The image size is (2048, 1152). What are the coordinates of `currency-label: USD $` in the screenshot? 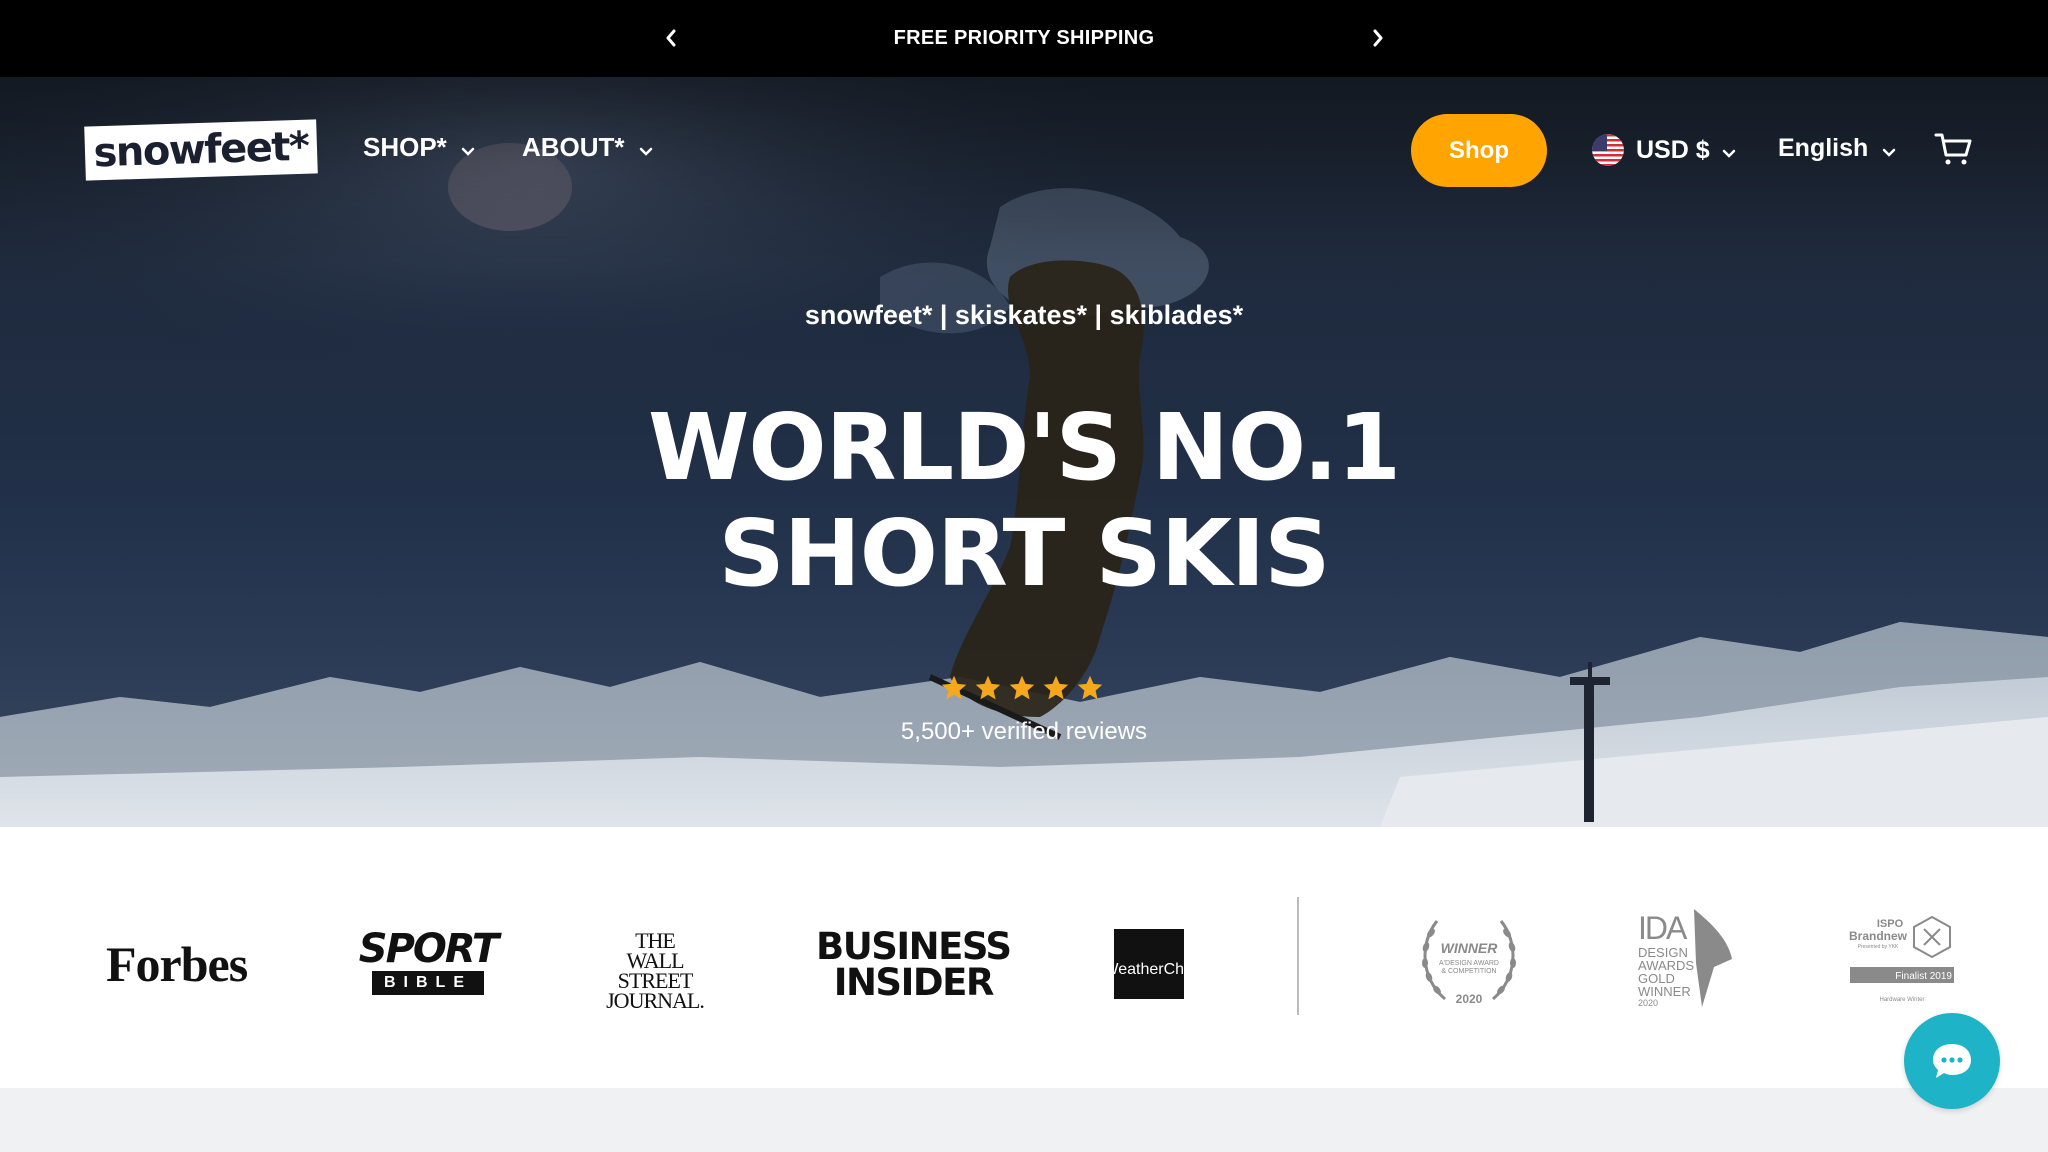 It's located at (1673, 149).